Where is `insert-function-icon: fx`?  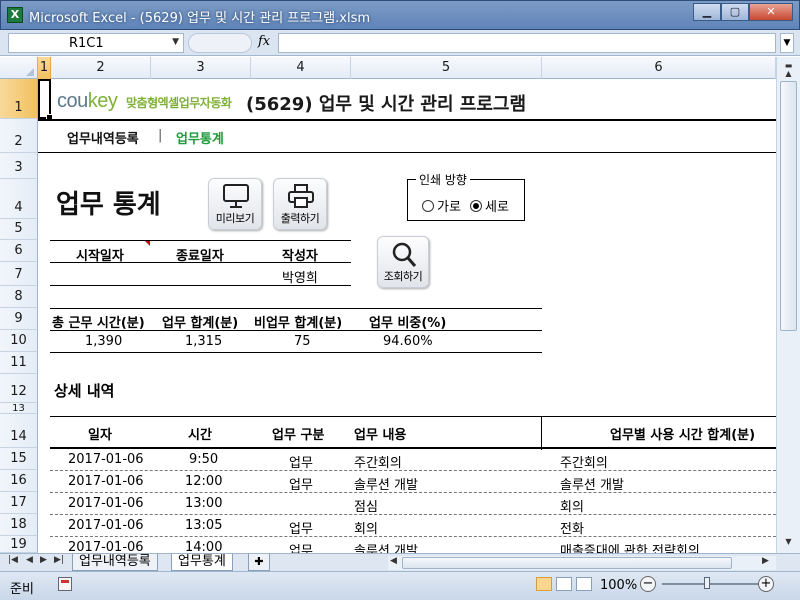
insert-function-icon: fx is located at coordinates (264, 41).